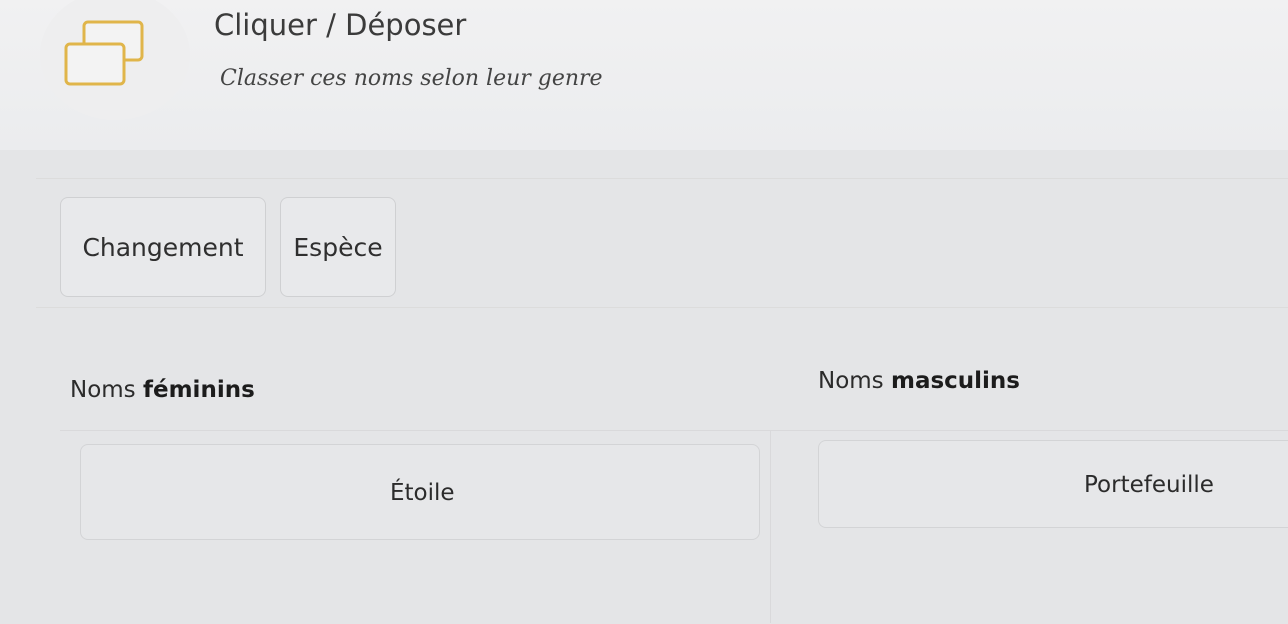 This screenshot has height=624, width=1288. I want to click on category-label-name: masculins, so click(955, 381).